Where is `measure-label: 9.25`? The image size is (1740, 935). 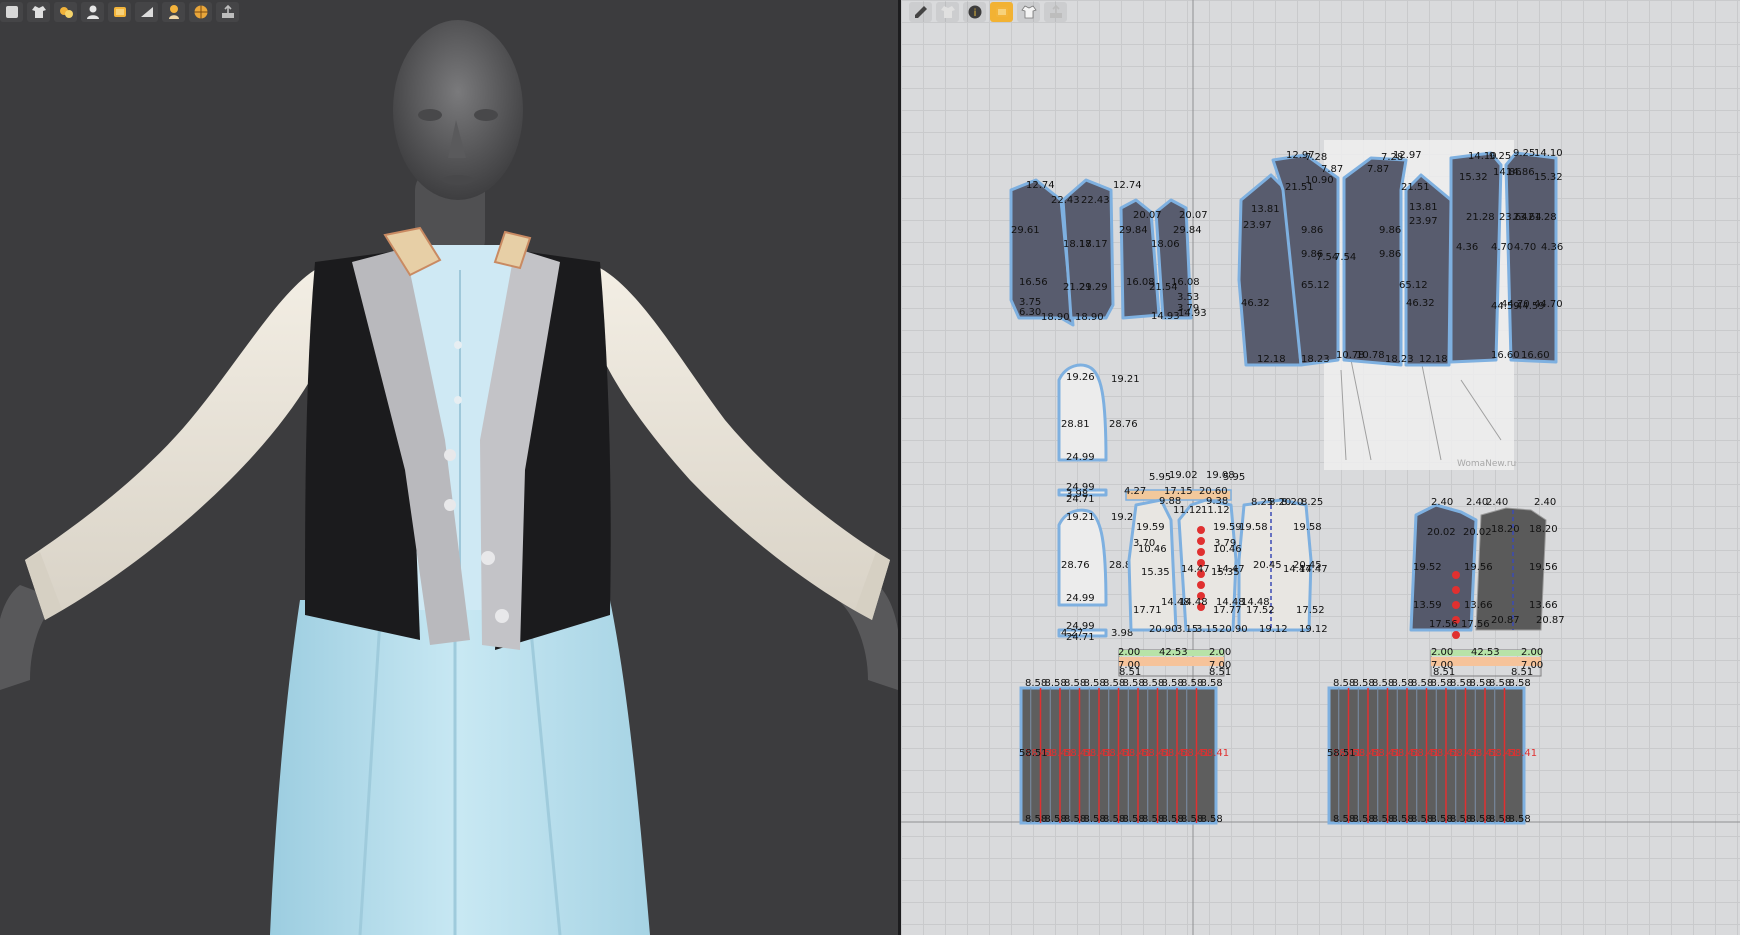
measure-label: 9.25 is located at coordinates (1500, 156).